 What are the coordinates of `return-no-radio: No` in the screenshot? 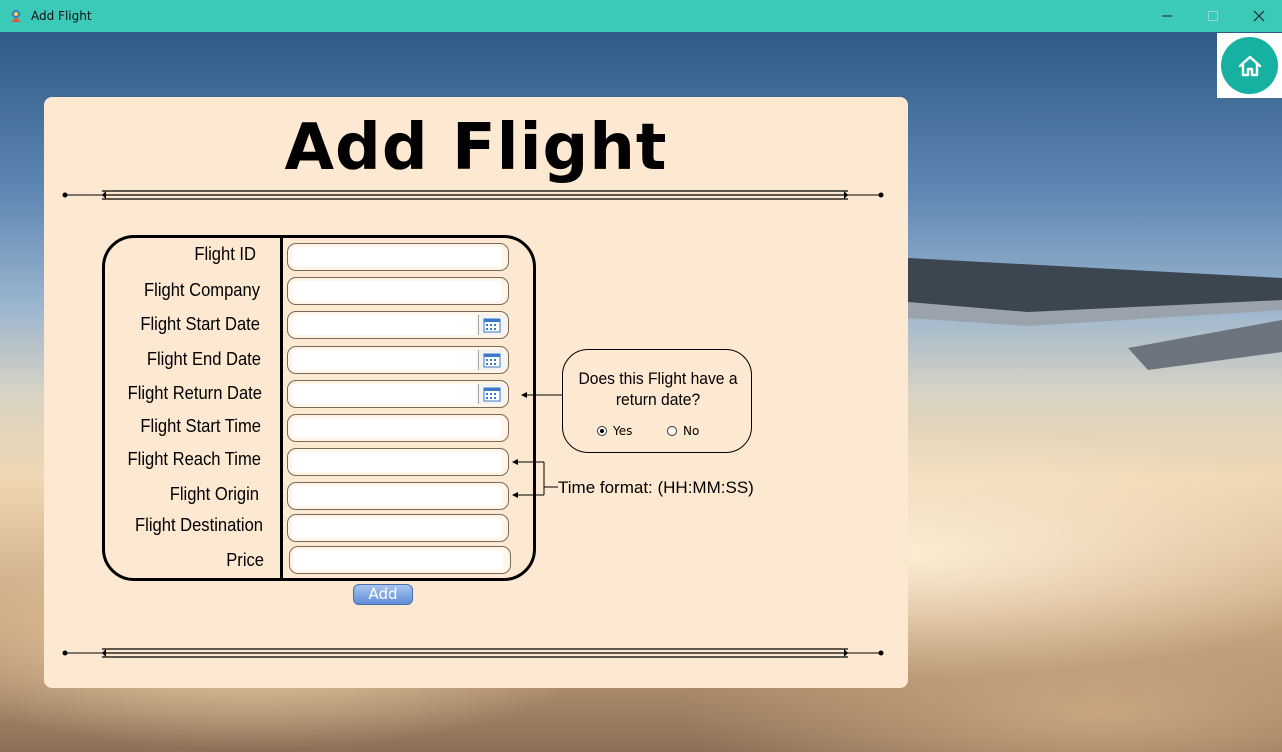 It's located at (683, 431).